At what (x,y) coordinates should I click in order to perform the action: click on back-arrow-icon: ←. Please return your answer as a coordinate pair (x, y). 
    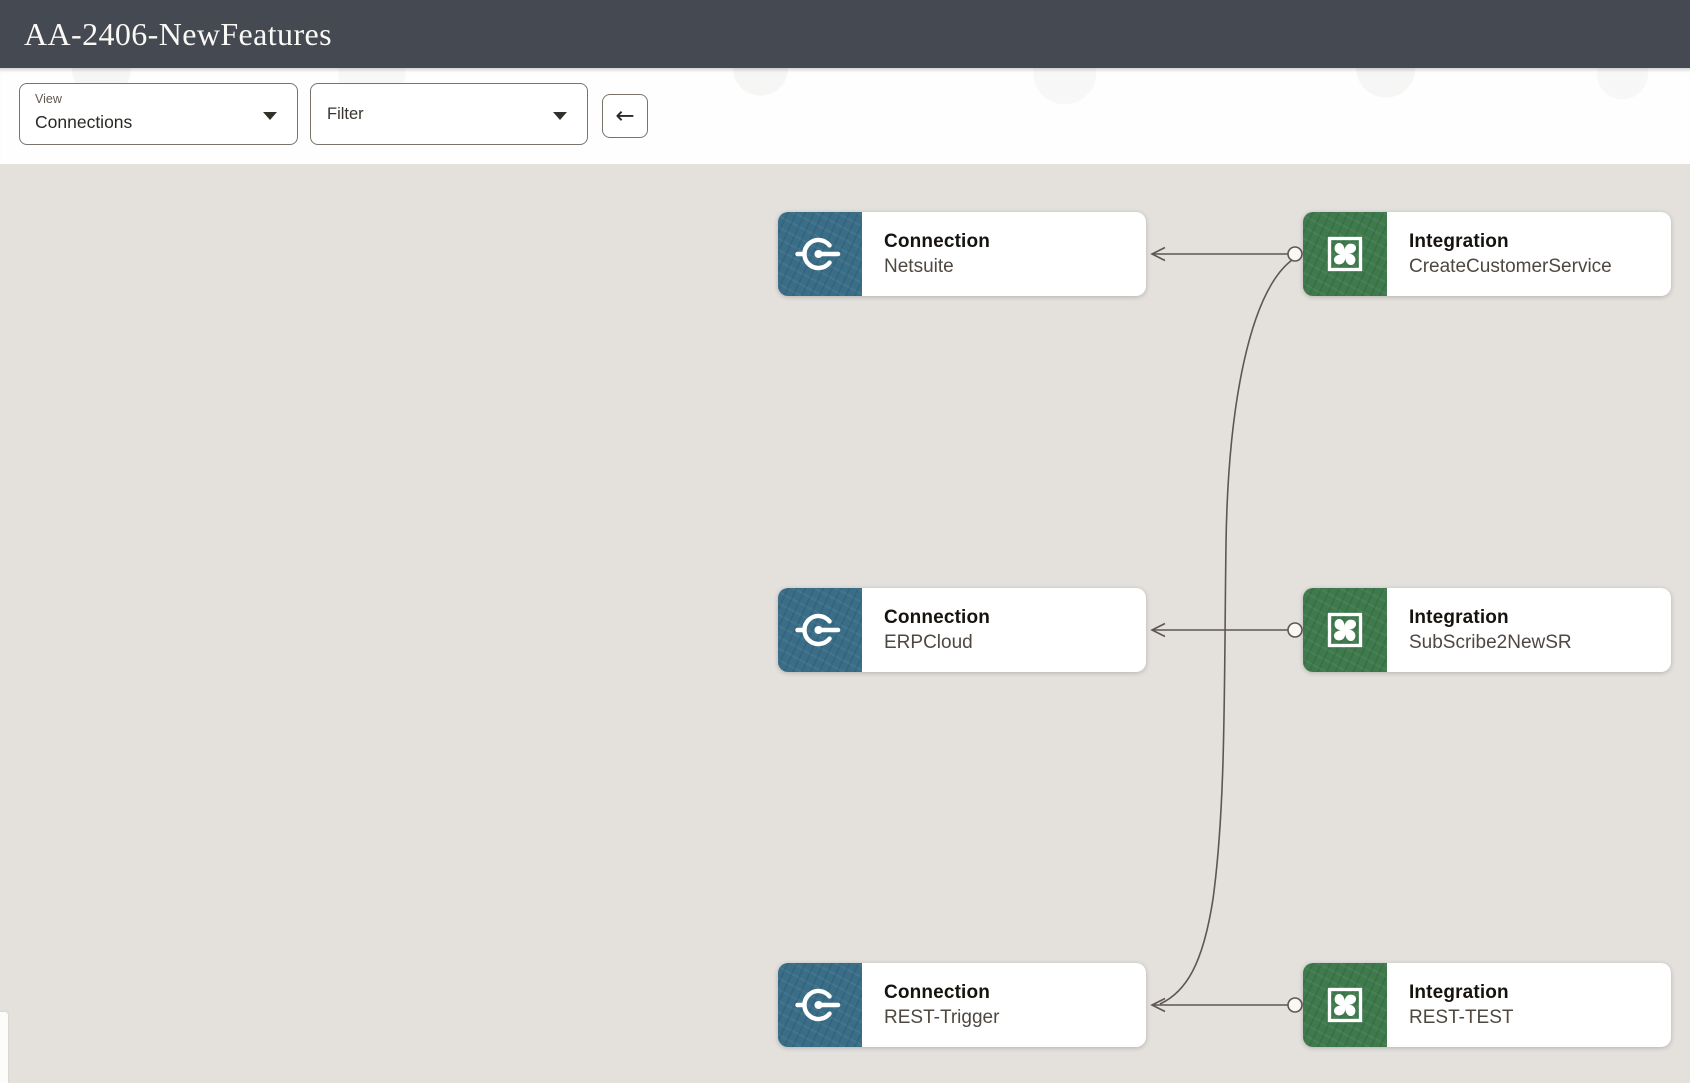
    Looking at the image, I should click on (625, 115).